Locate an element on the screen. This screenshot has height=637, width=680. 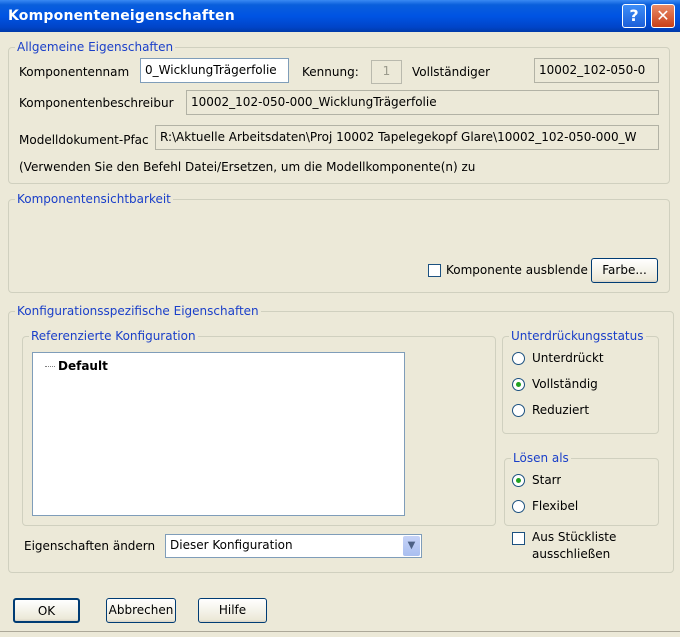
radio-lightweight is located at coordinates (518, 410).